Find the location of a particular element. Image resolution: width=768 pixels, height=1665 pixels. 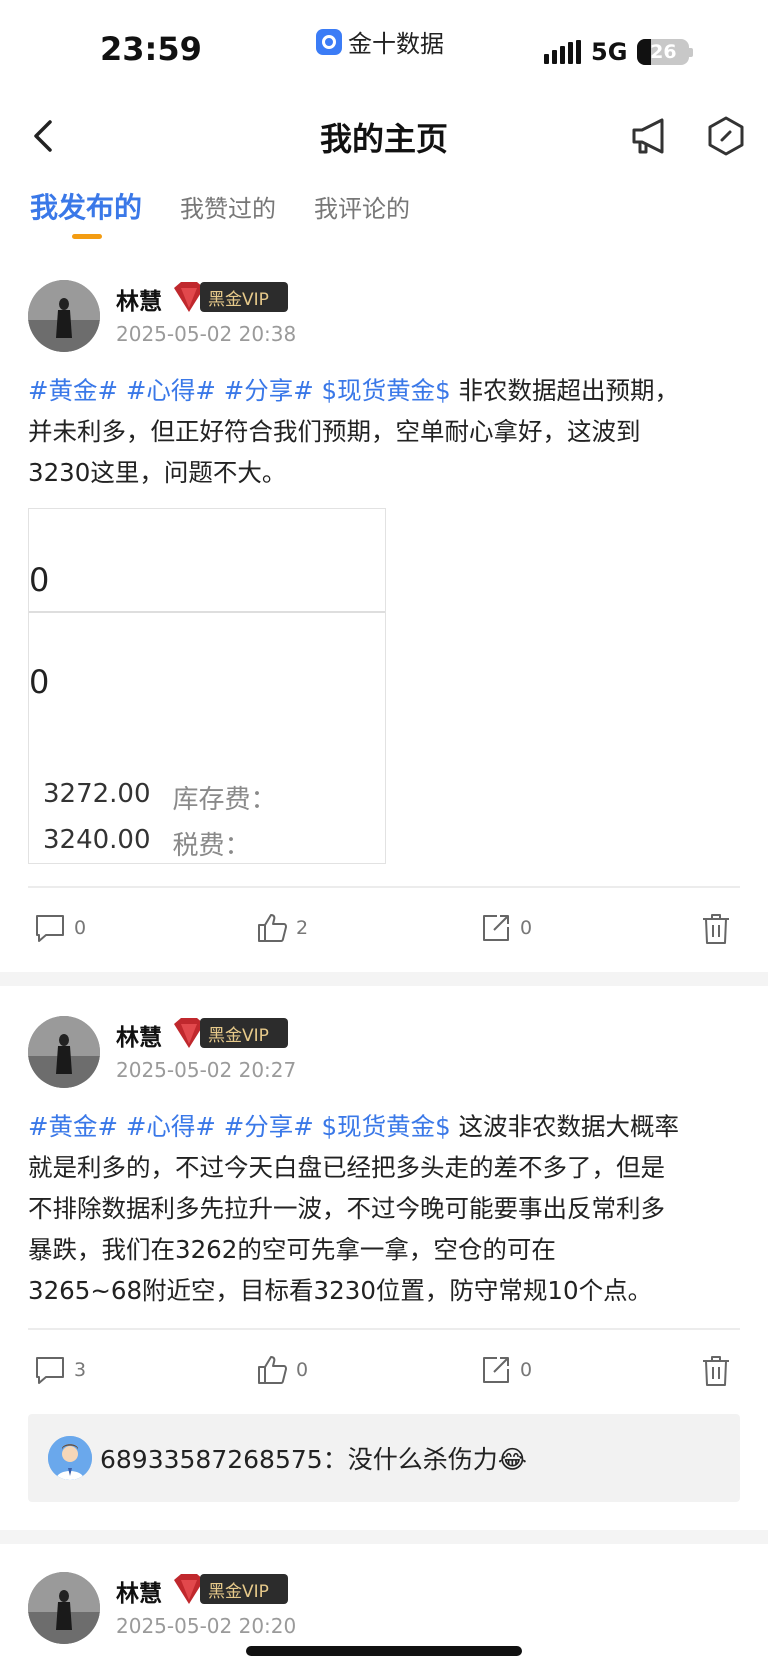

commenter-avatar is located at coordinates (70, 1458).